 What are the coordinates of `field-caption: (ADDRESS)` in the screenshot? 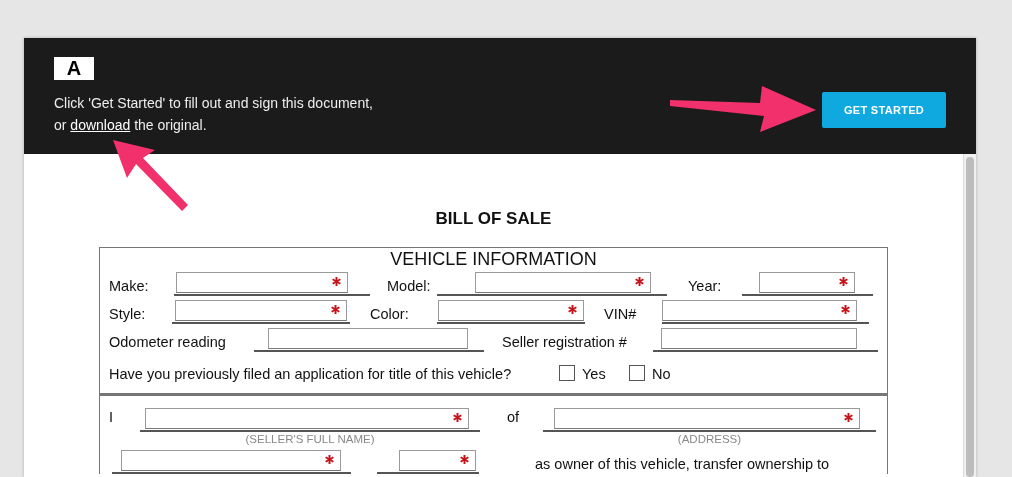 It's located at (709, 439).